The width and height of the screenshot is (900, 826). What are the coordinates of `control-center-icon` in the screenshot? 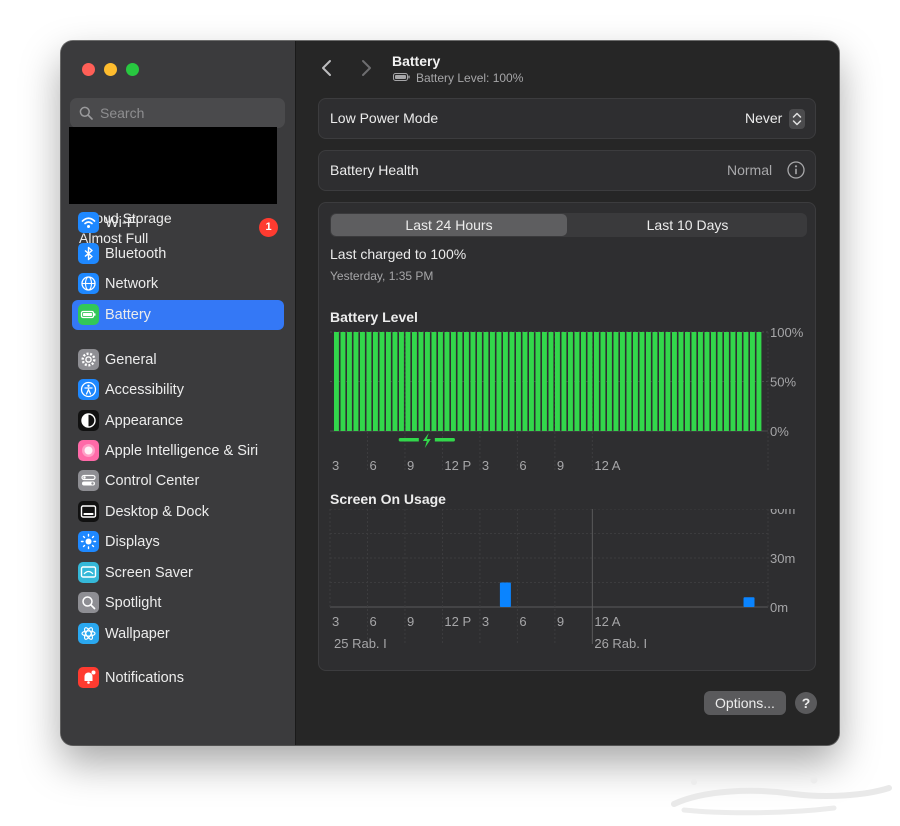 It's located at (88, 480).